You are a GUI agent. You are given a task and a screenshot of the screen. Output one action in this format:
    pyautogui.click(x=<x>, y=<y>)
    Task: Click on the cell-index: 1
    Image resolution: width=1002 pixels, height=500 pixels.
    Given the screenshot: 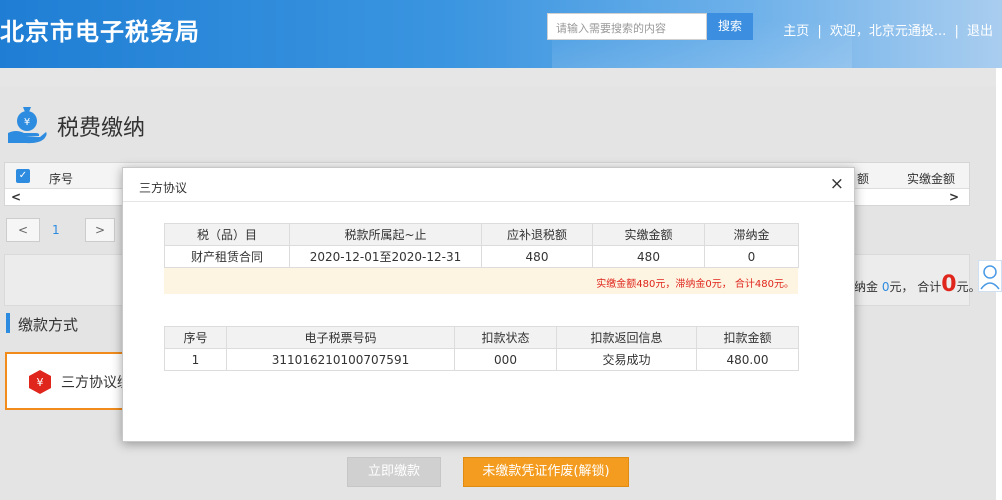 What is the action you would take?
    pyautogui.click(x=195, y=359)
    